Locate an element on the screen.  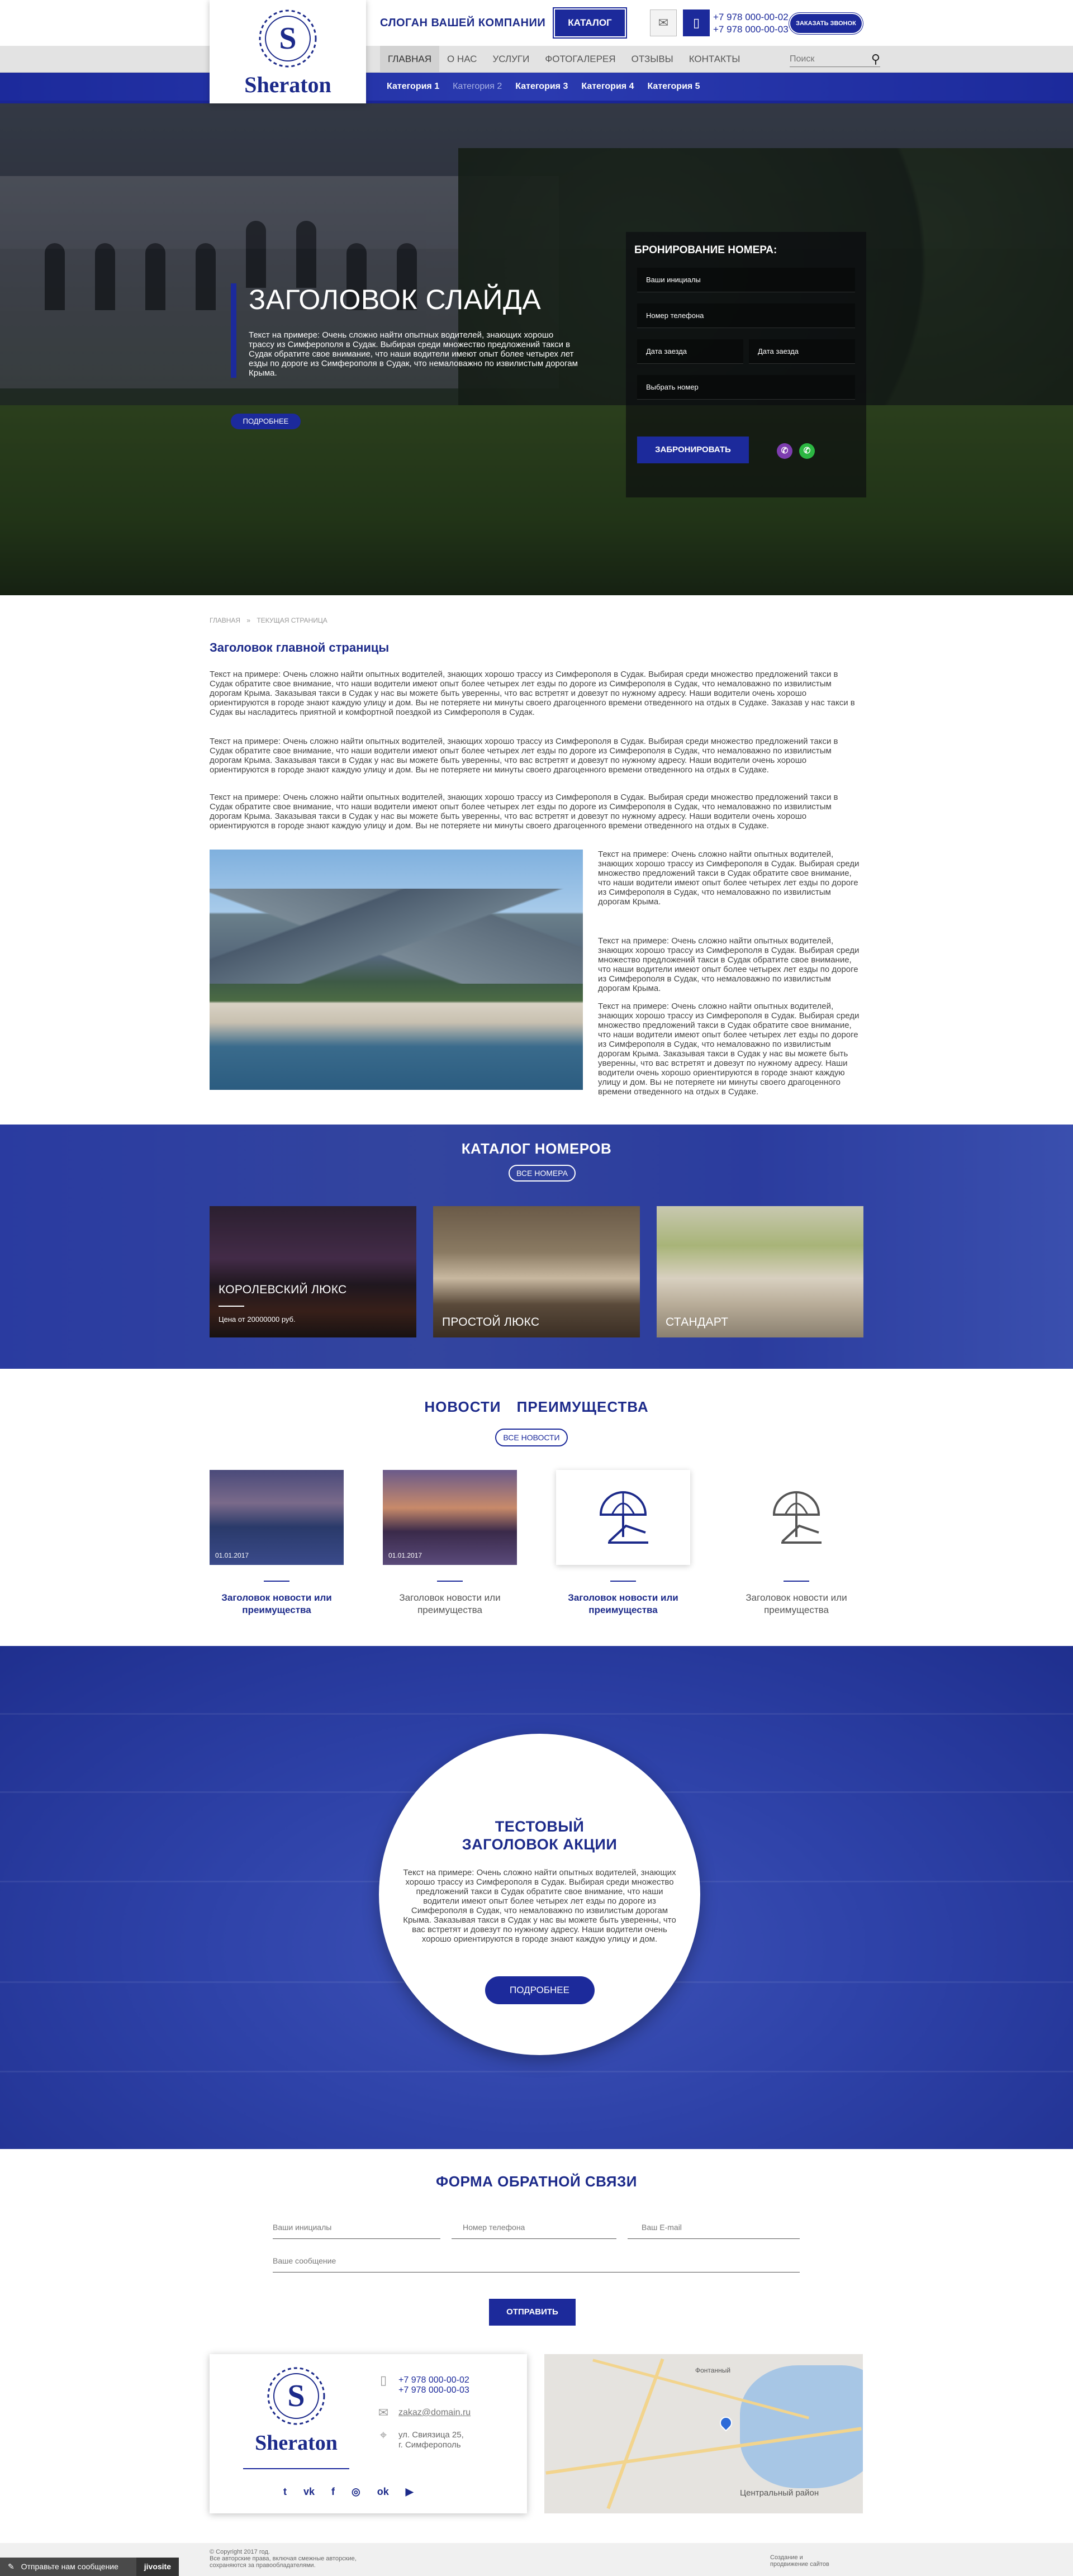
news-photo: 01.01.2017 is located at coordinates (450, 1517).